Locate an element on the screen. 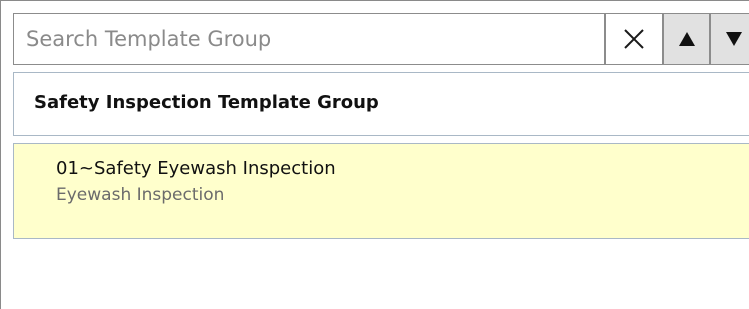  search-input is located at coordinates (309, 39).